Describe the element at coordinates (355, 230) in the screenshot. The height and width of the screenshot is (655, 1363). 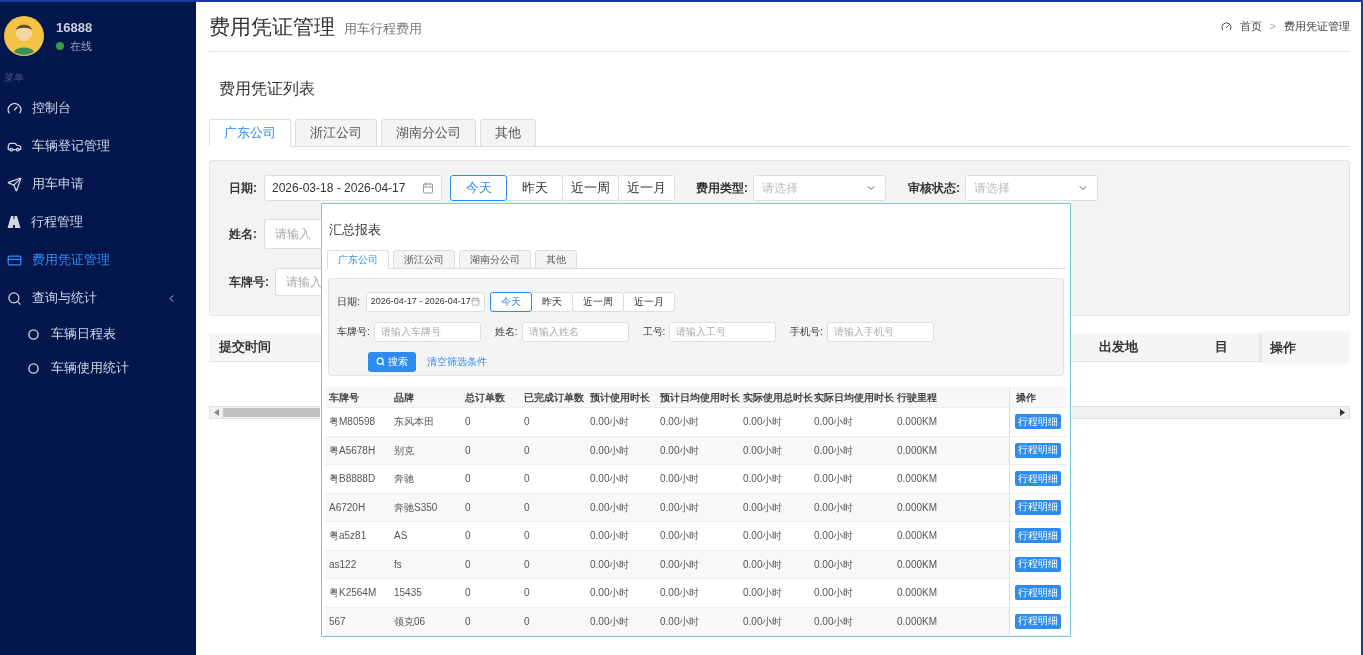
I see `panel-title: 汇总报表` at that location.